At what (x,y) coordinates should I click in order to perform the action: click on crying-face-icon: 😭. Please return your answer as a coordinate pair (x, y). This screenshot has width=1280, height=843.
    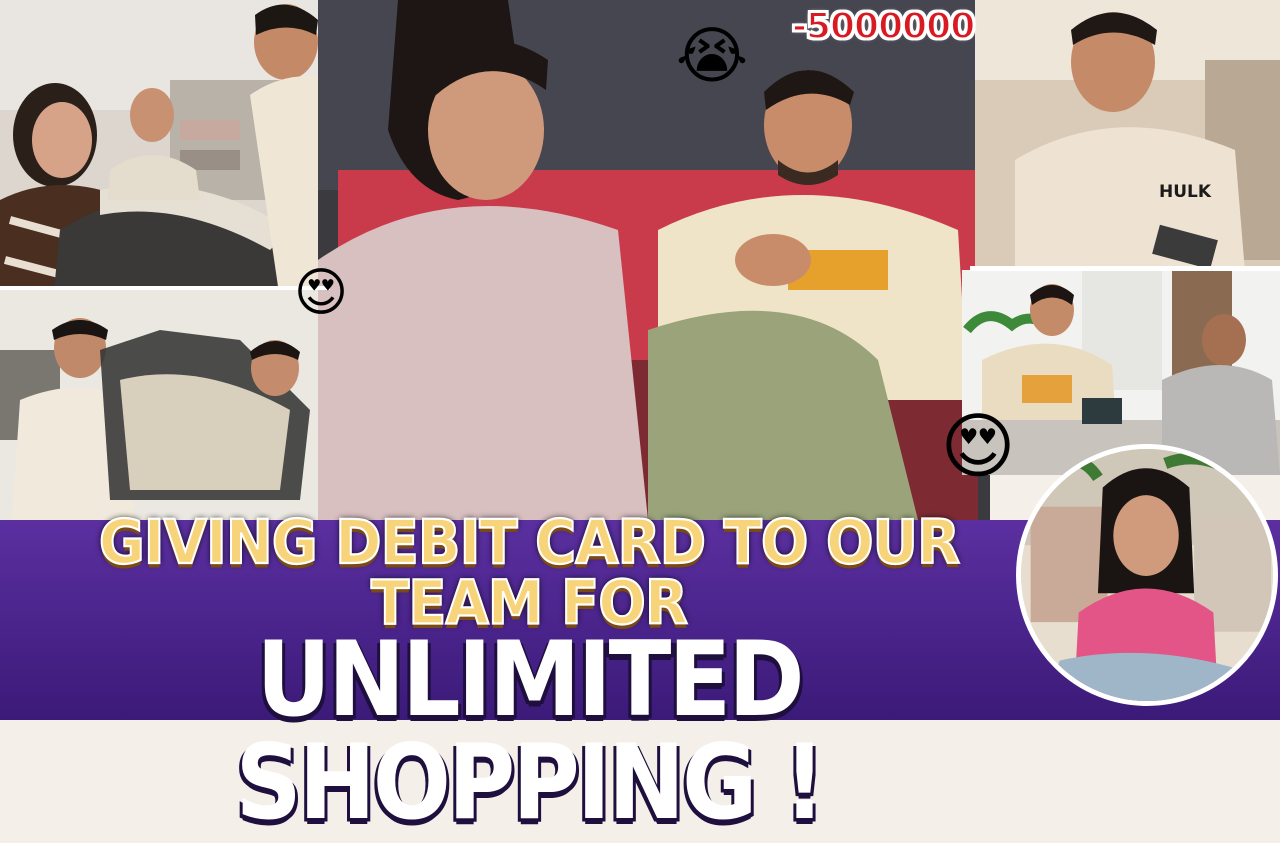
    Looking at the image, I should click on (712, 55).